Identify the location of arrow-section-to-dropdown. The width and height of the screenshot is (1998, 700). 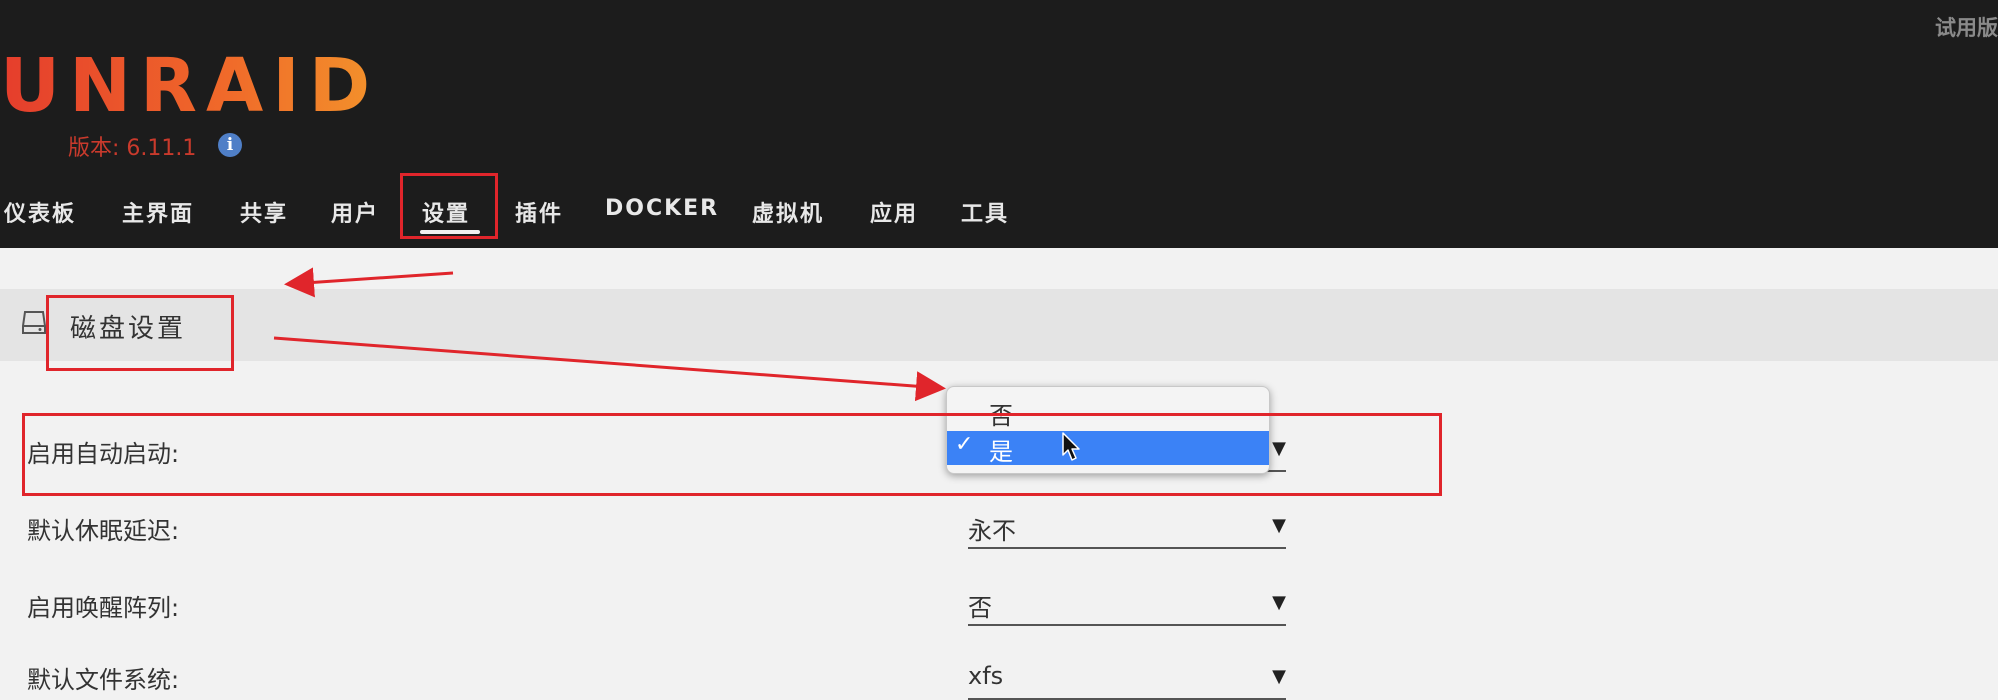
(609, 369).